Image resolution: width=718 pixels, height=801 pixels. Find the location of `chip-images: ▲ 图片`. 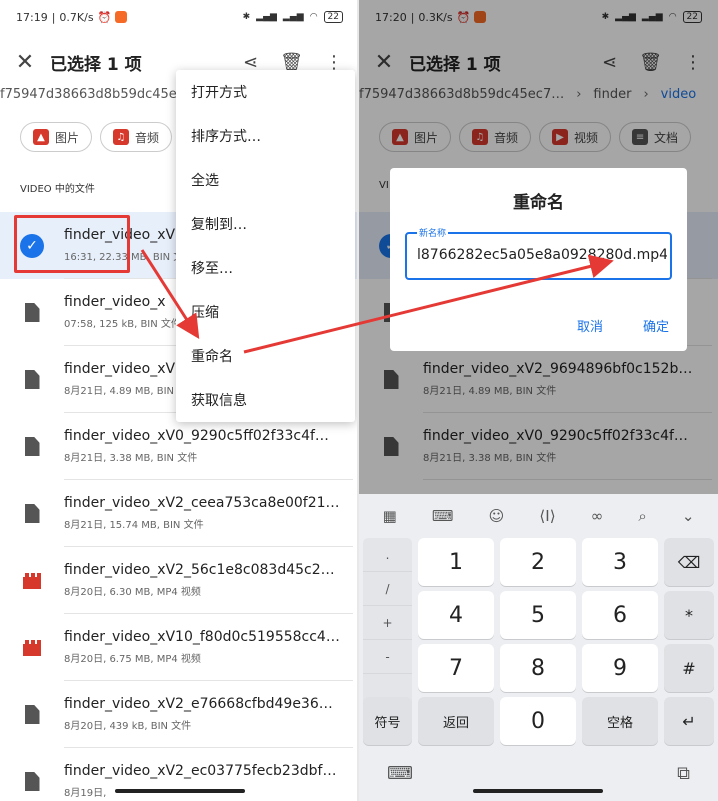

chip-images: ▲ 图片 is located at coordinates (56, 137).